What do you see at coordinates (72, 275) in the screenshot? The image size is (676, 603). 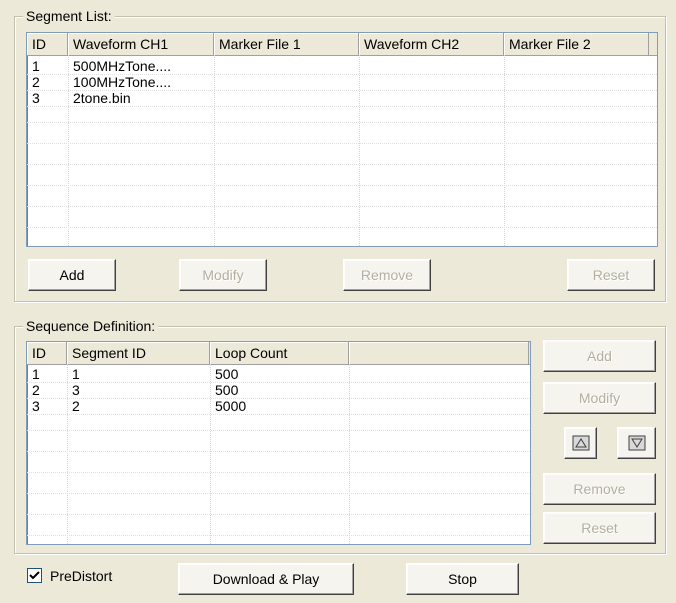 I see `segment-add-button: Add` at bounding box center [72, 275].